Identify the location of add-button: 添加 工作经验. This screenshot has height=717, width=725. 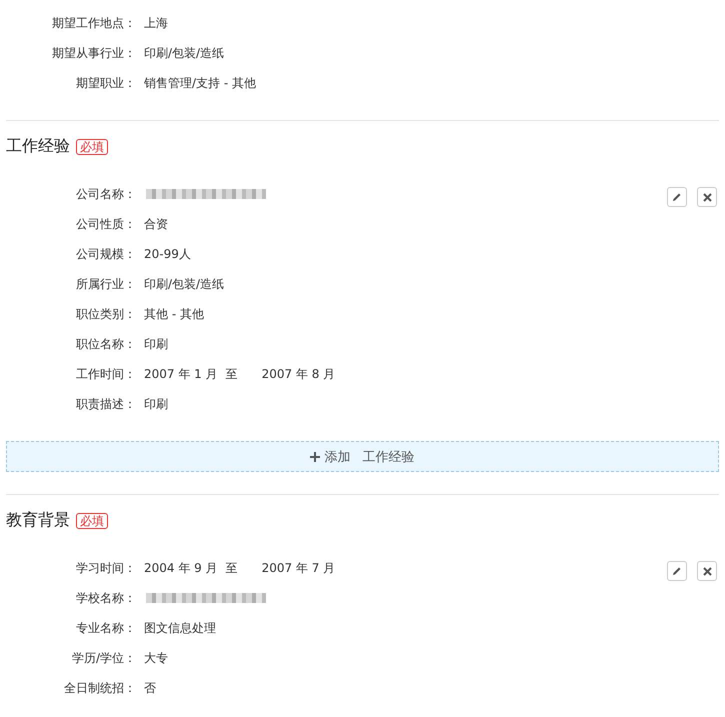
(362, 456).